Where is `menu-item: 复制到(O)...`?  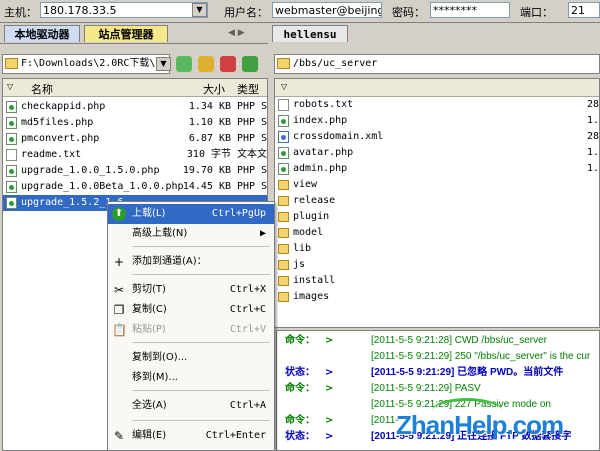
menu-item: 复制到(O)... is located at coordinates (191, 358).